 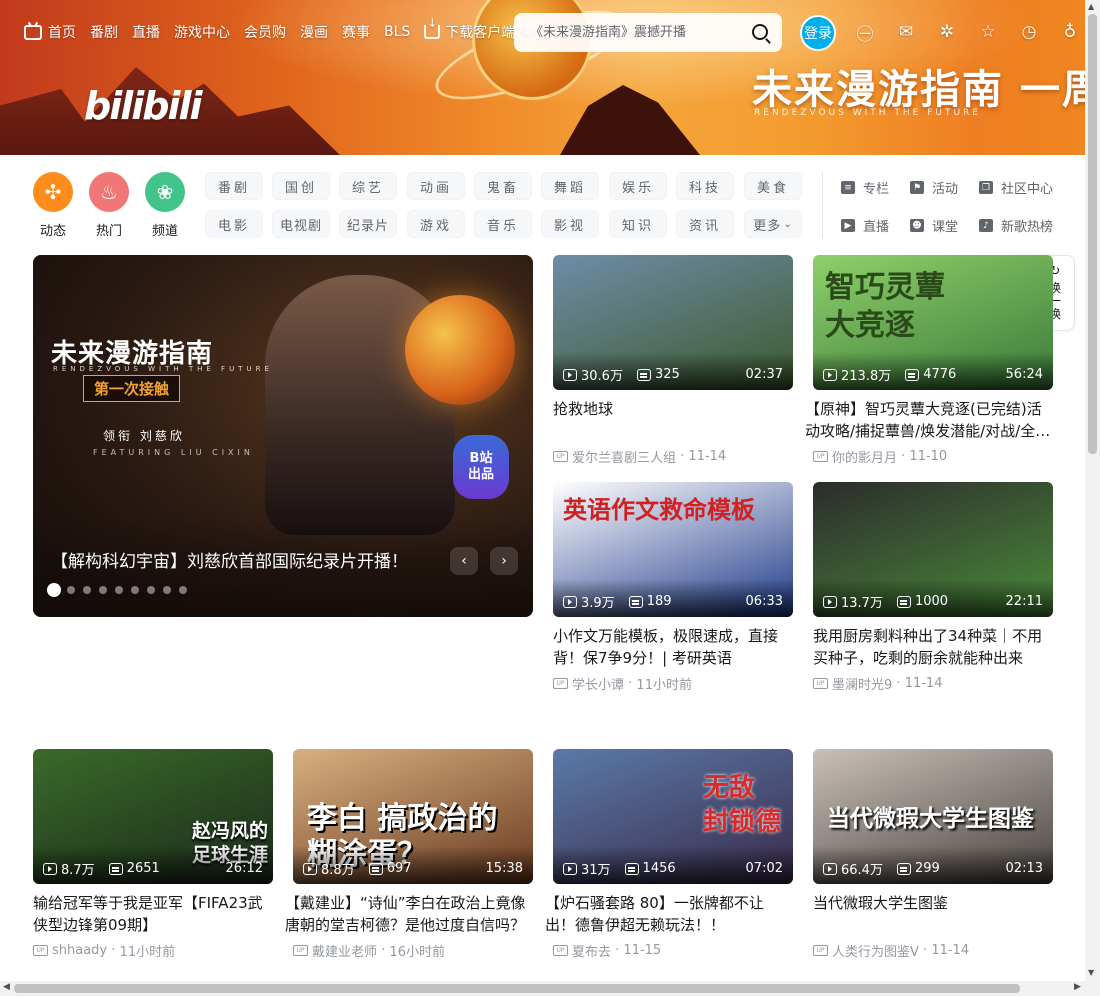 What do you see at coordinates (50, 32) in the screenshot?
I see `nav-home: 首页` at bounding box center [50, 32].